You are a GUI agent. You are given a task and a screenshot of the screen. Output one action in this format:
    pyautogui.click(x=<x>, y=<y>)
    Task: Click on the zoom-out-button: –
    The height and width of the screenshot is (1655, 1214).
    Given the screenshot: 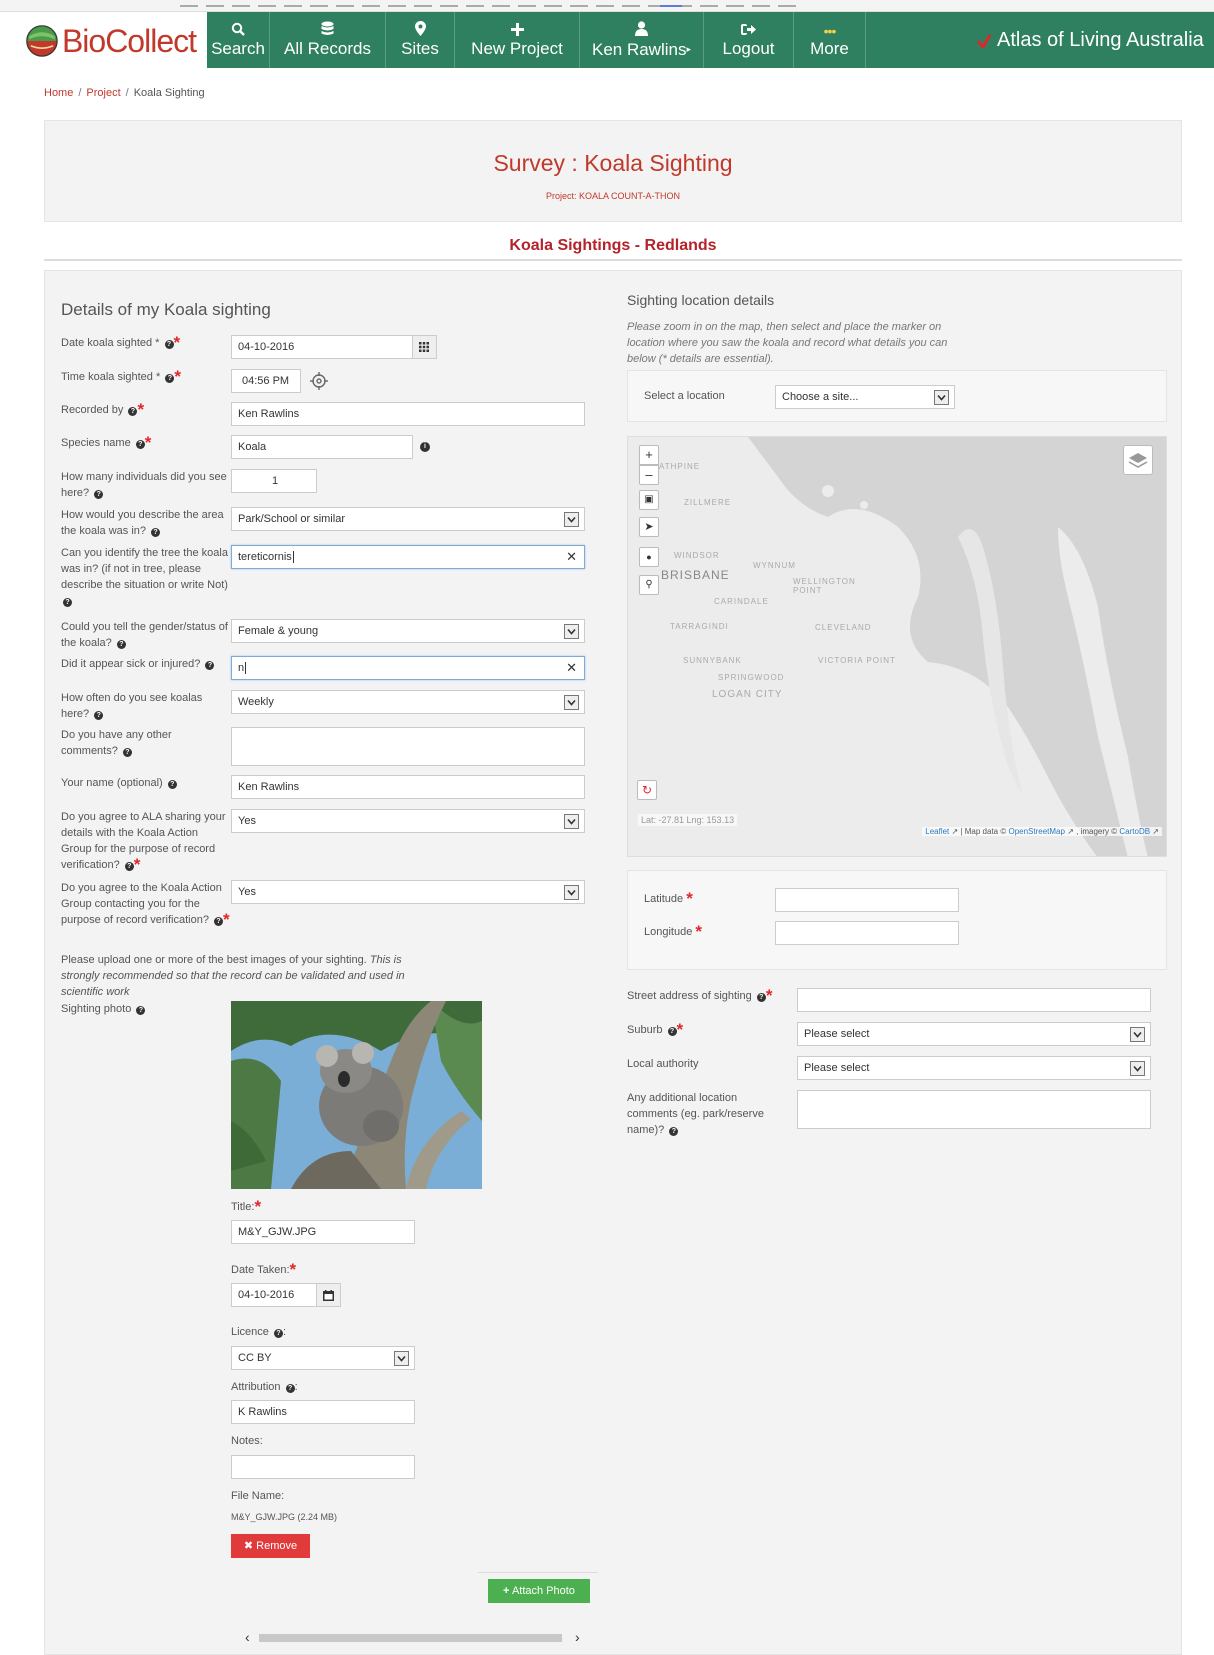 What is the action you would take?
    pyautogui.click(x=649, y=475)
    